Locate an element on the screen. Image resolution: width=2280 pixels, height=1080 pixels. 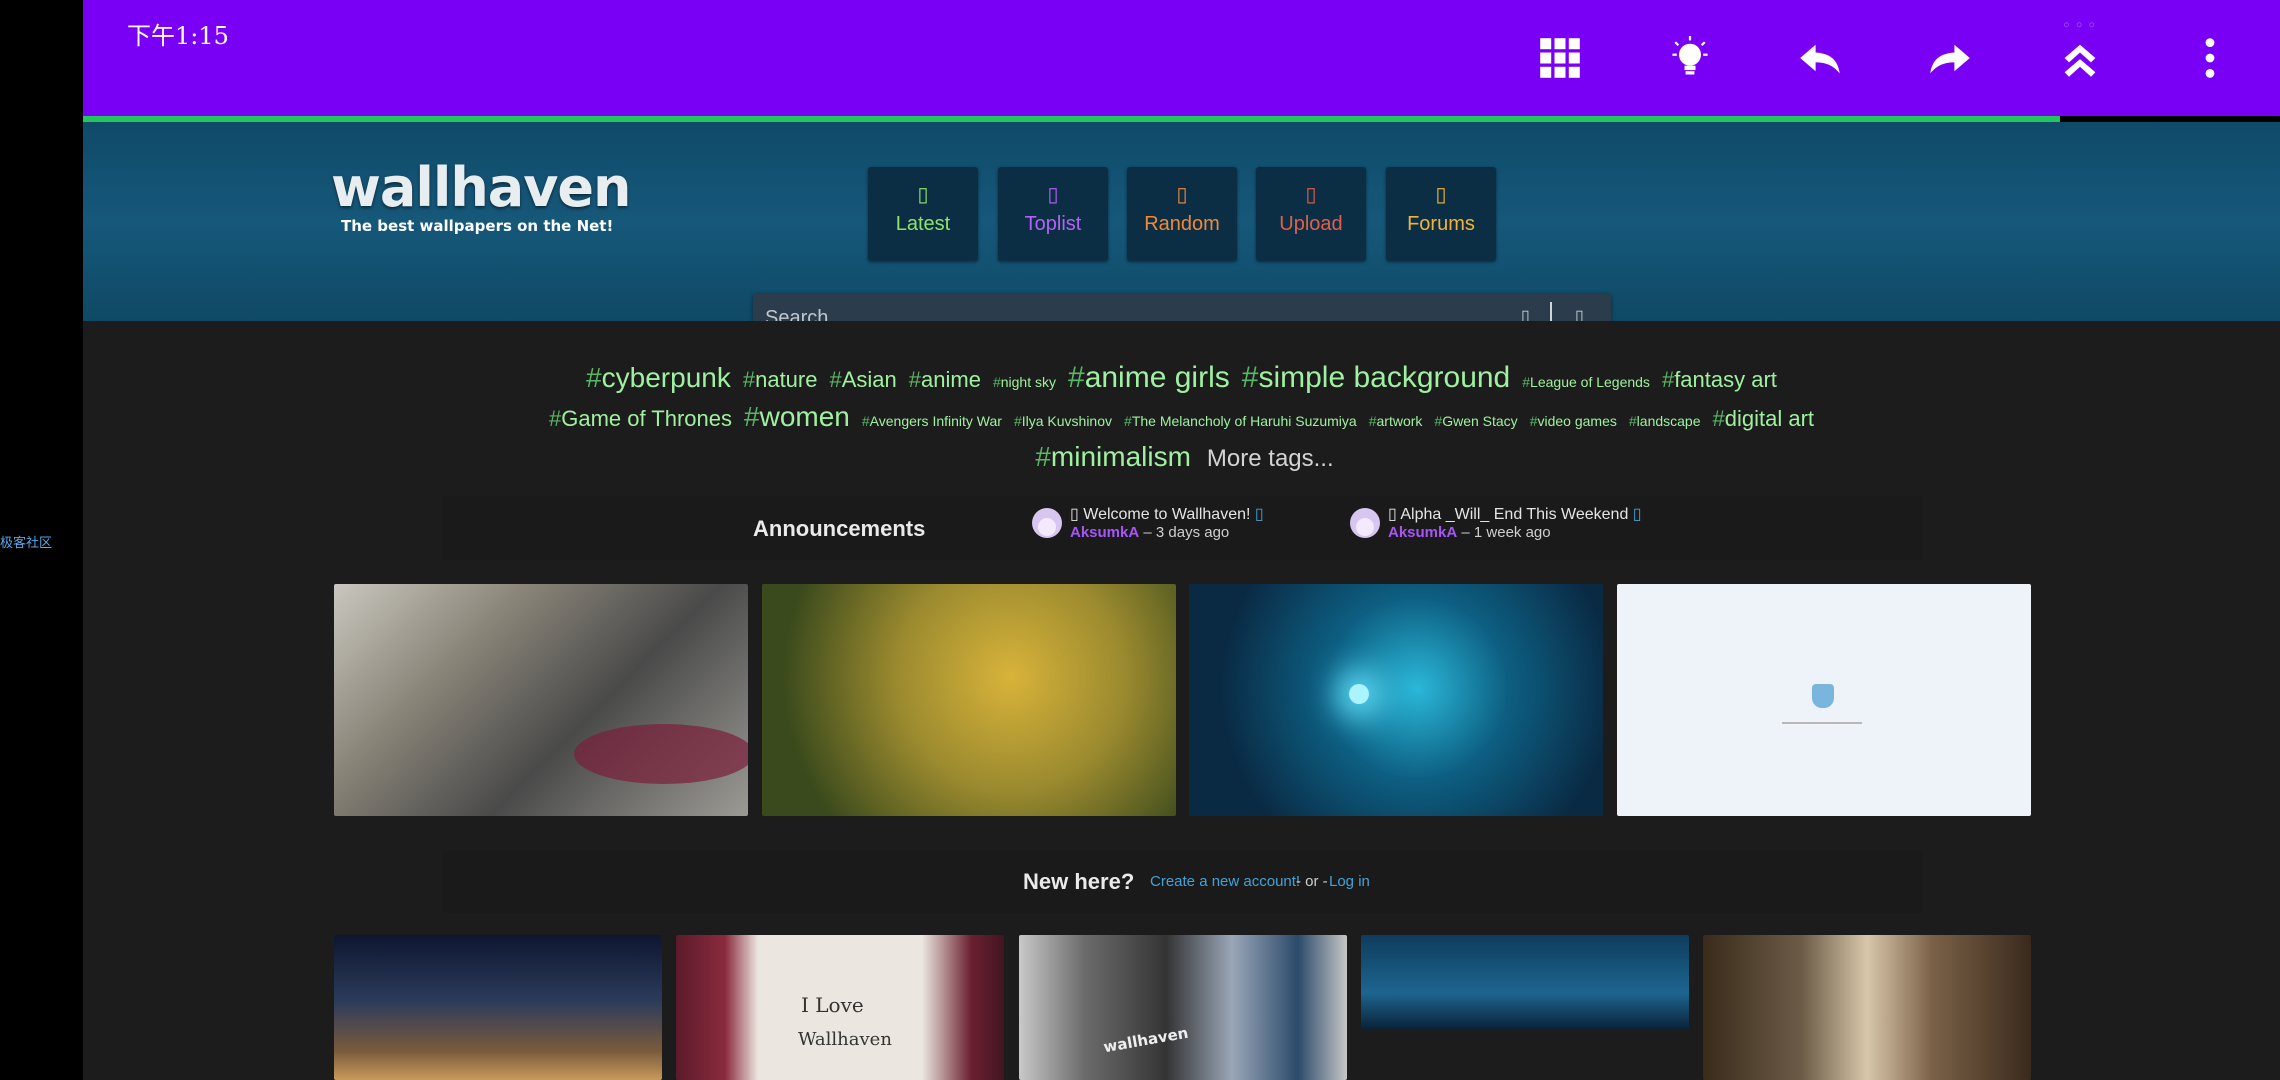
forward-button is located at coordinates (1950, 58).